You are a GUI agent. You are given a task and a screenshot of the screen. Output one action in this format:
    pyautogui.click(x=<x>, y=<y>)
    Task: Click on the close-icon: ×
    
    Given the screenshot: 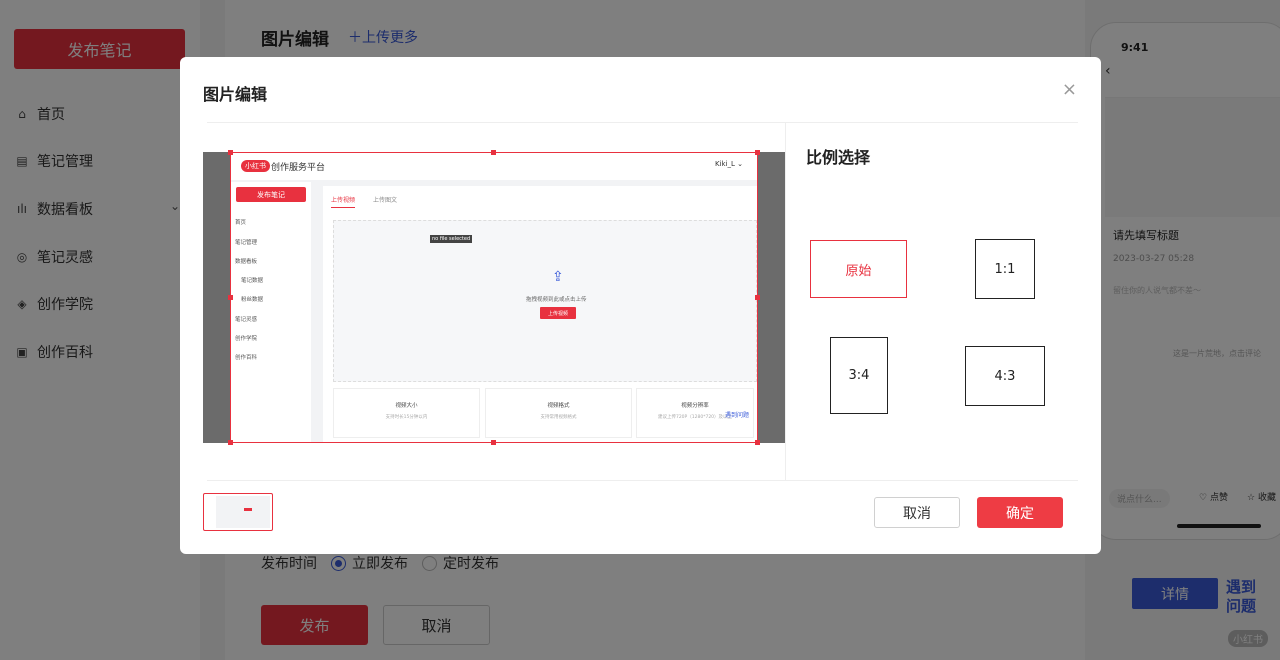 What is the action you would take?
    pyautogui.click(x=1069, y=90)
    